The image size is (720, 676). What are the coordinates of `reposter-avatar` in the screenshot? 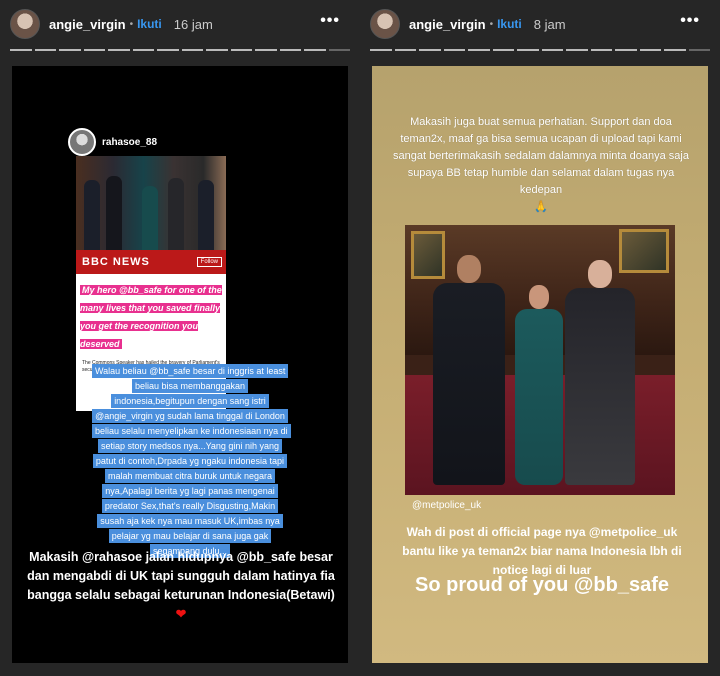 It's located at (82, 142).